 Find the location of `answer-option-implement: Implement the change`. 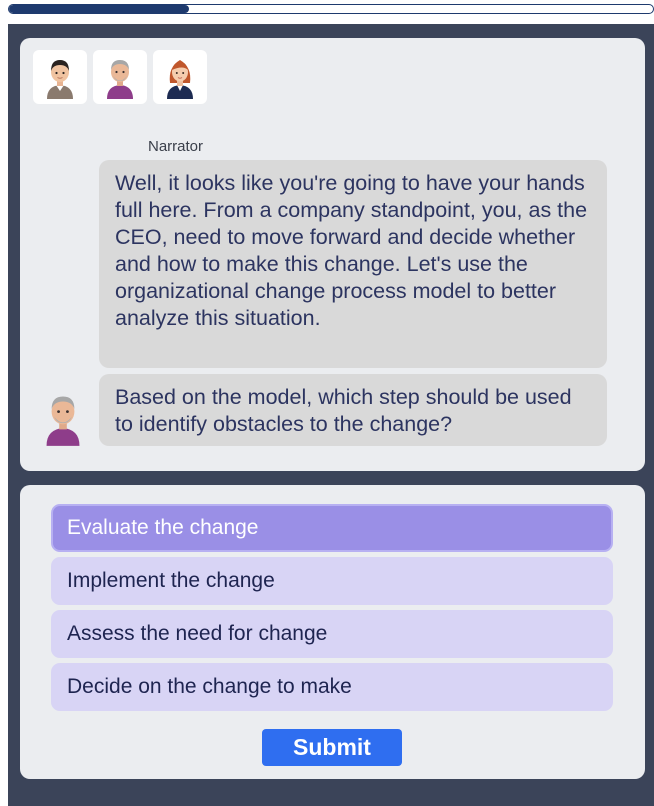

answer-option-implement: Implement the change is located at coordinates (332, 581).